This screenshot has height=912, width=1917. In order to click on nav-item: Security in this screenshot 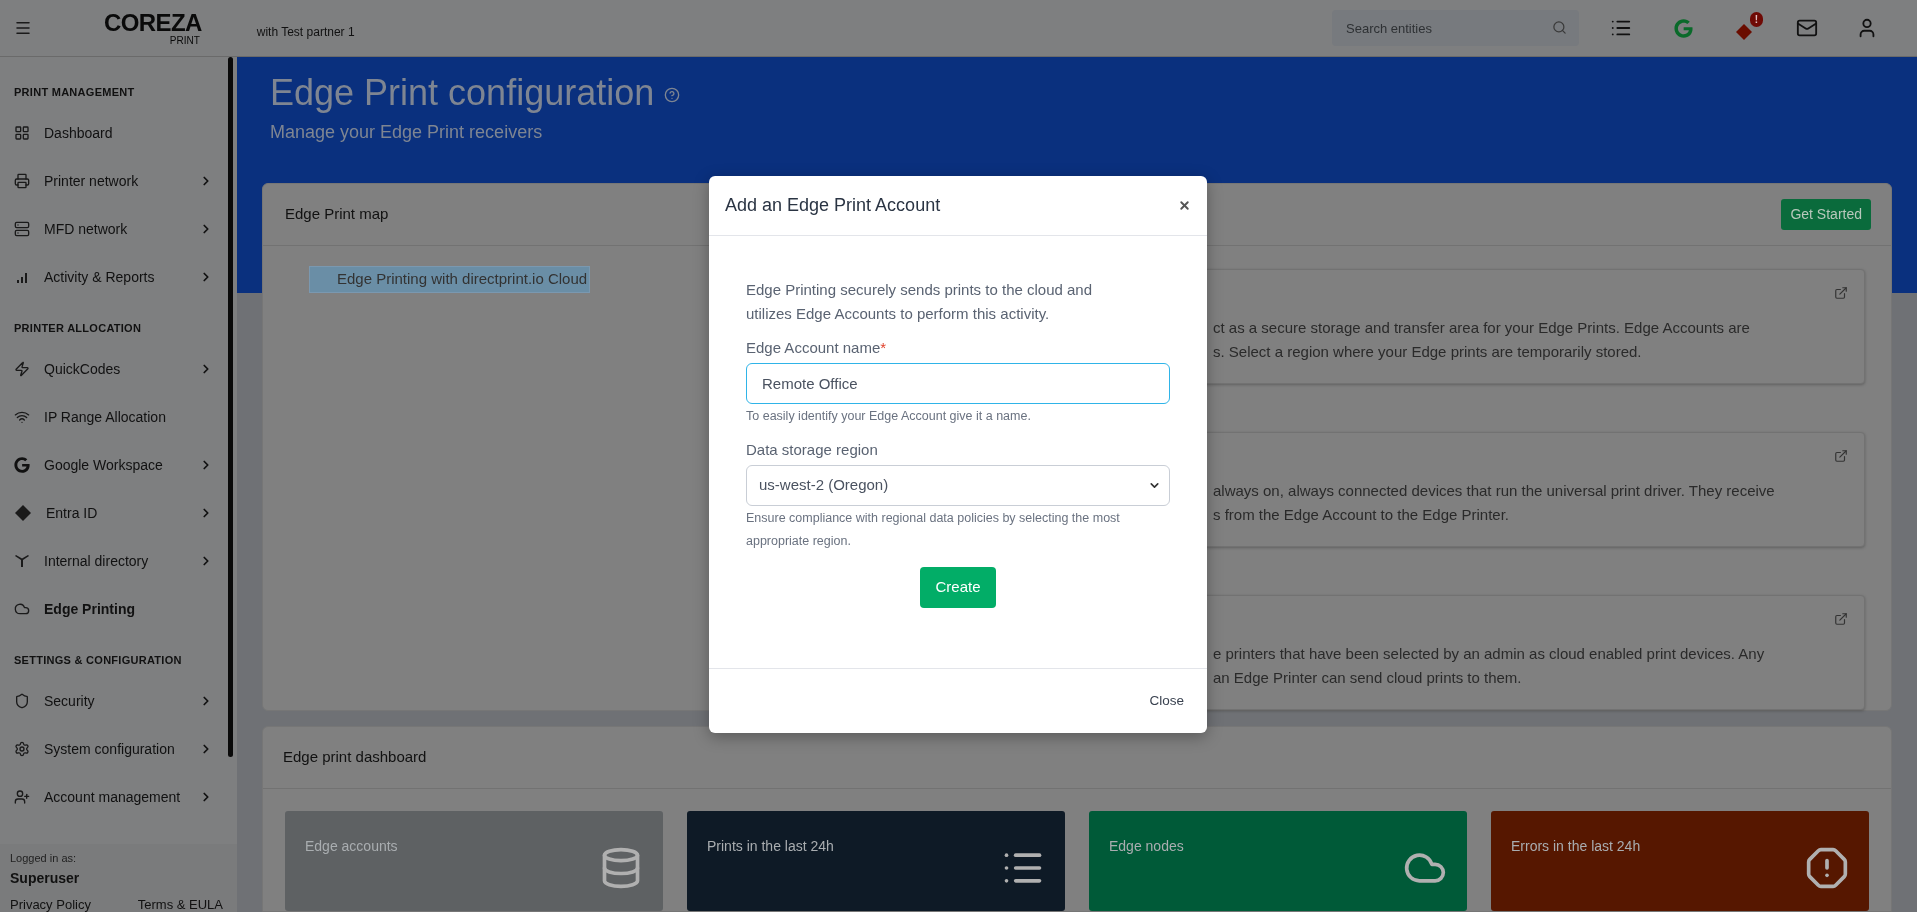, I will do `click(118, 701)`.